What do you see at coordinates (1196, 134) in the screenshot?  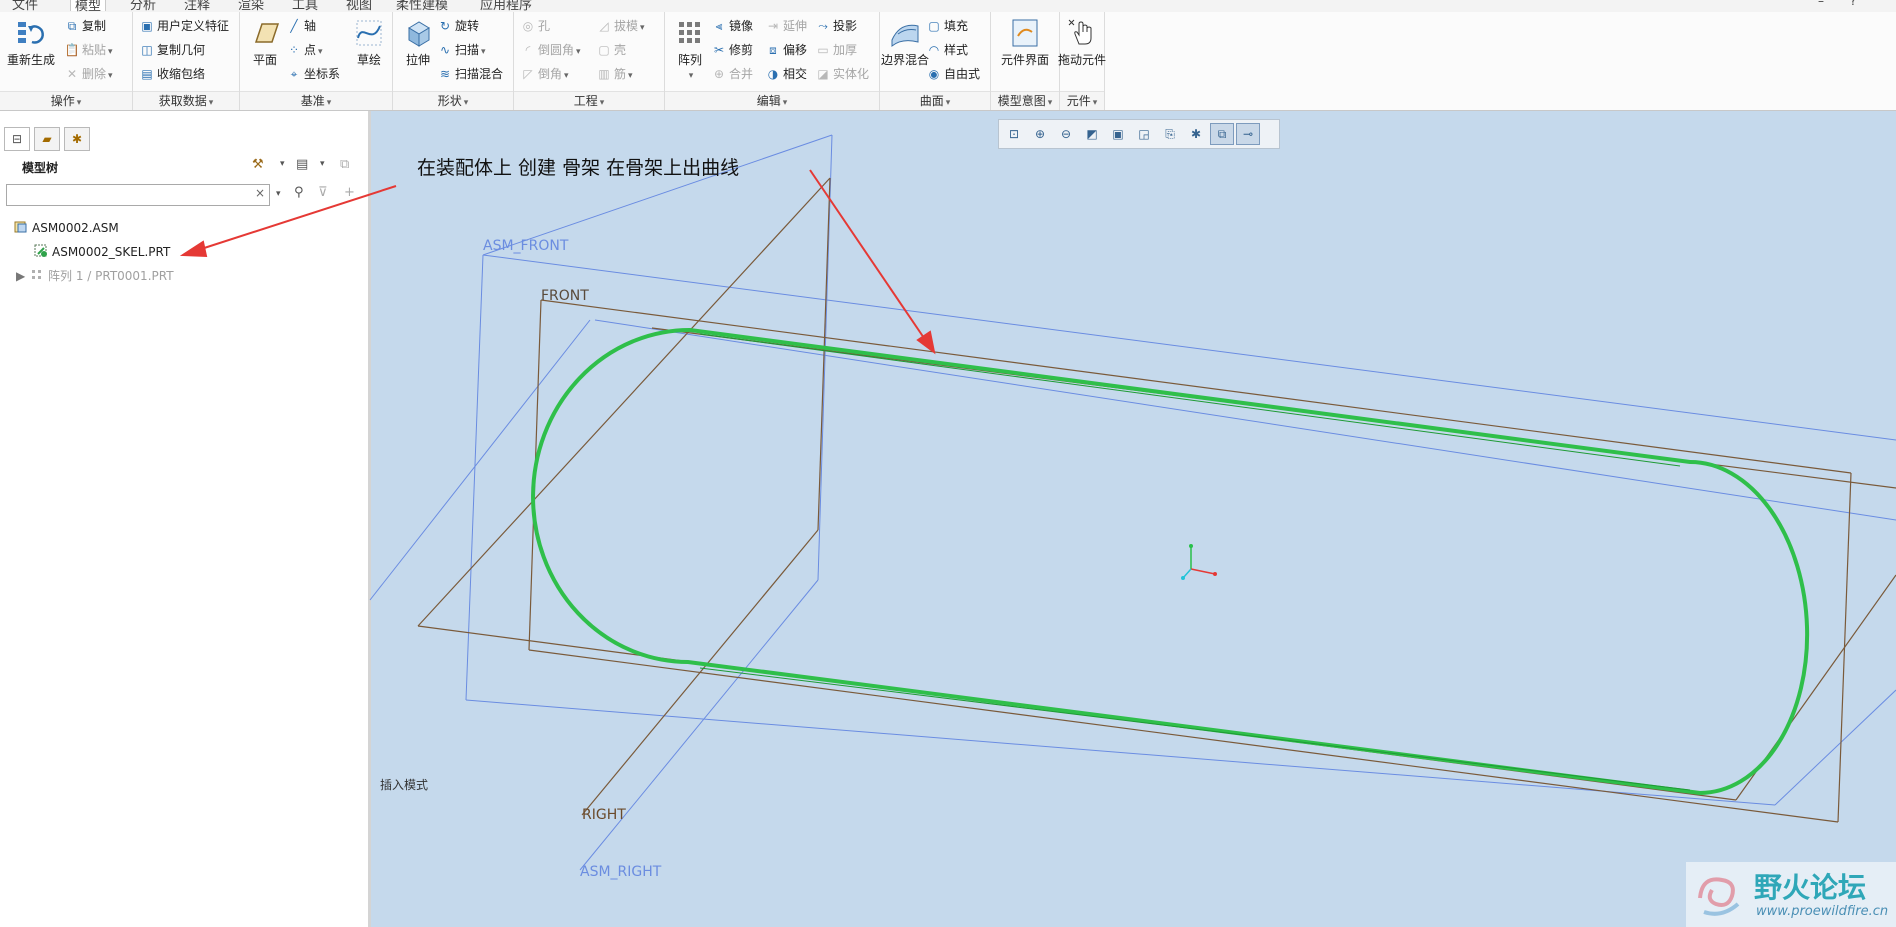 I see `datum-display-icon: ✱` at bounding box center [1196, 134].